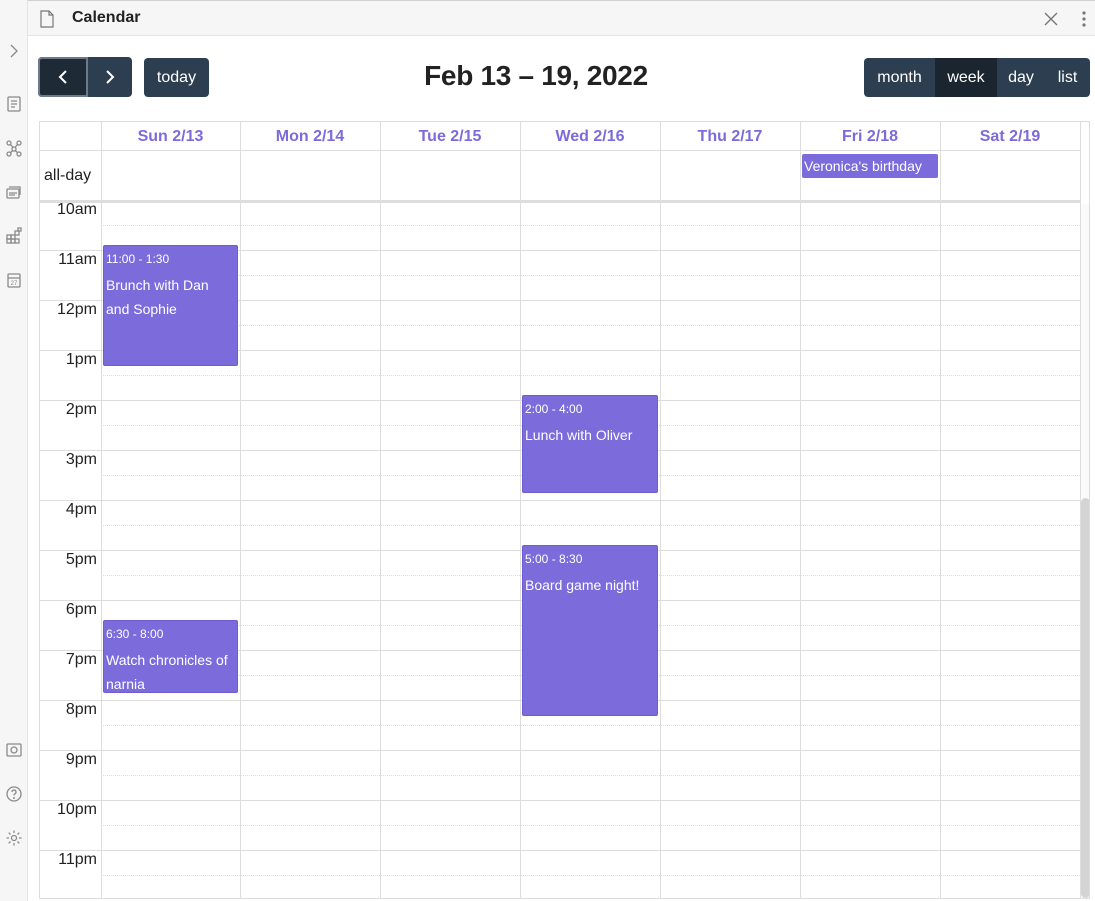 Image resolution: width=1095 pixels, height=901 pixels. Describe the element at coordinates (561, 18) in the screenshot. I see `tab-header: Calendar` at that location.